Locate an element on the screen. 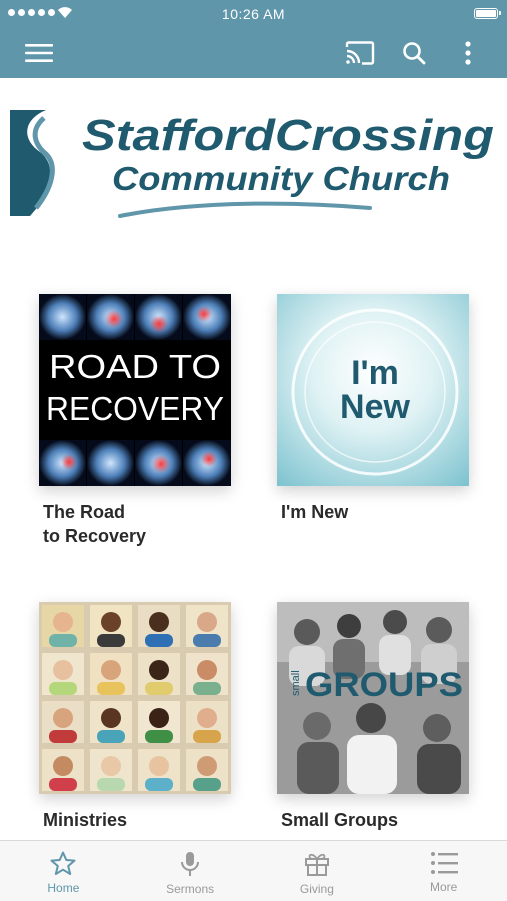  search-icon is located at coordinates (414, 53).